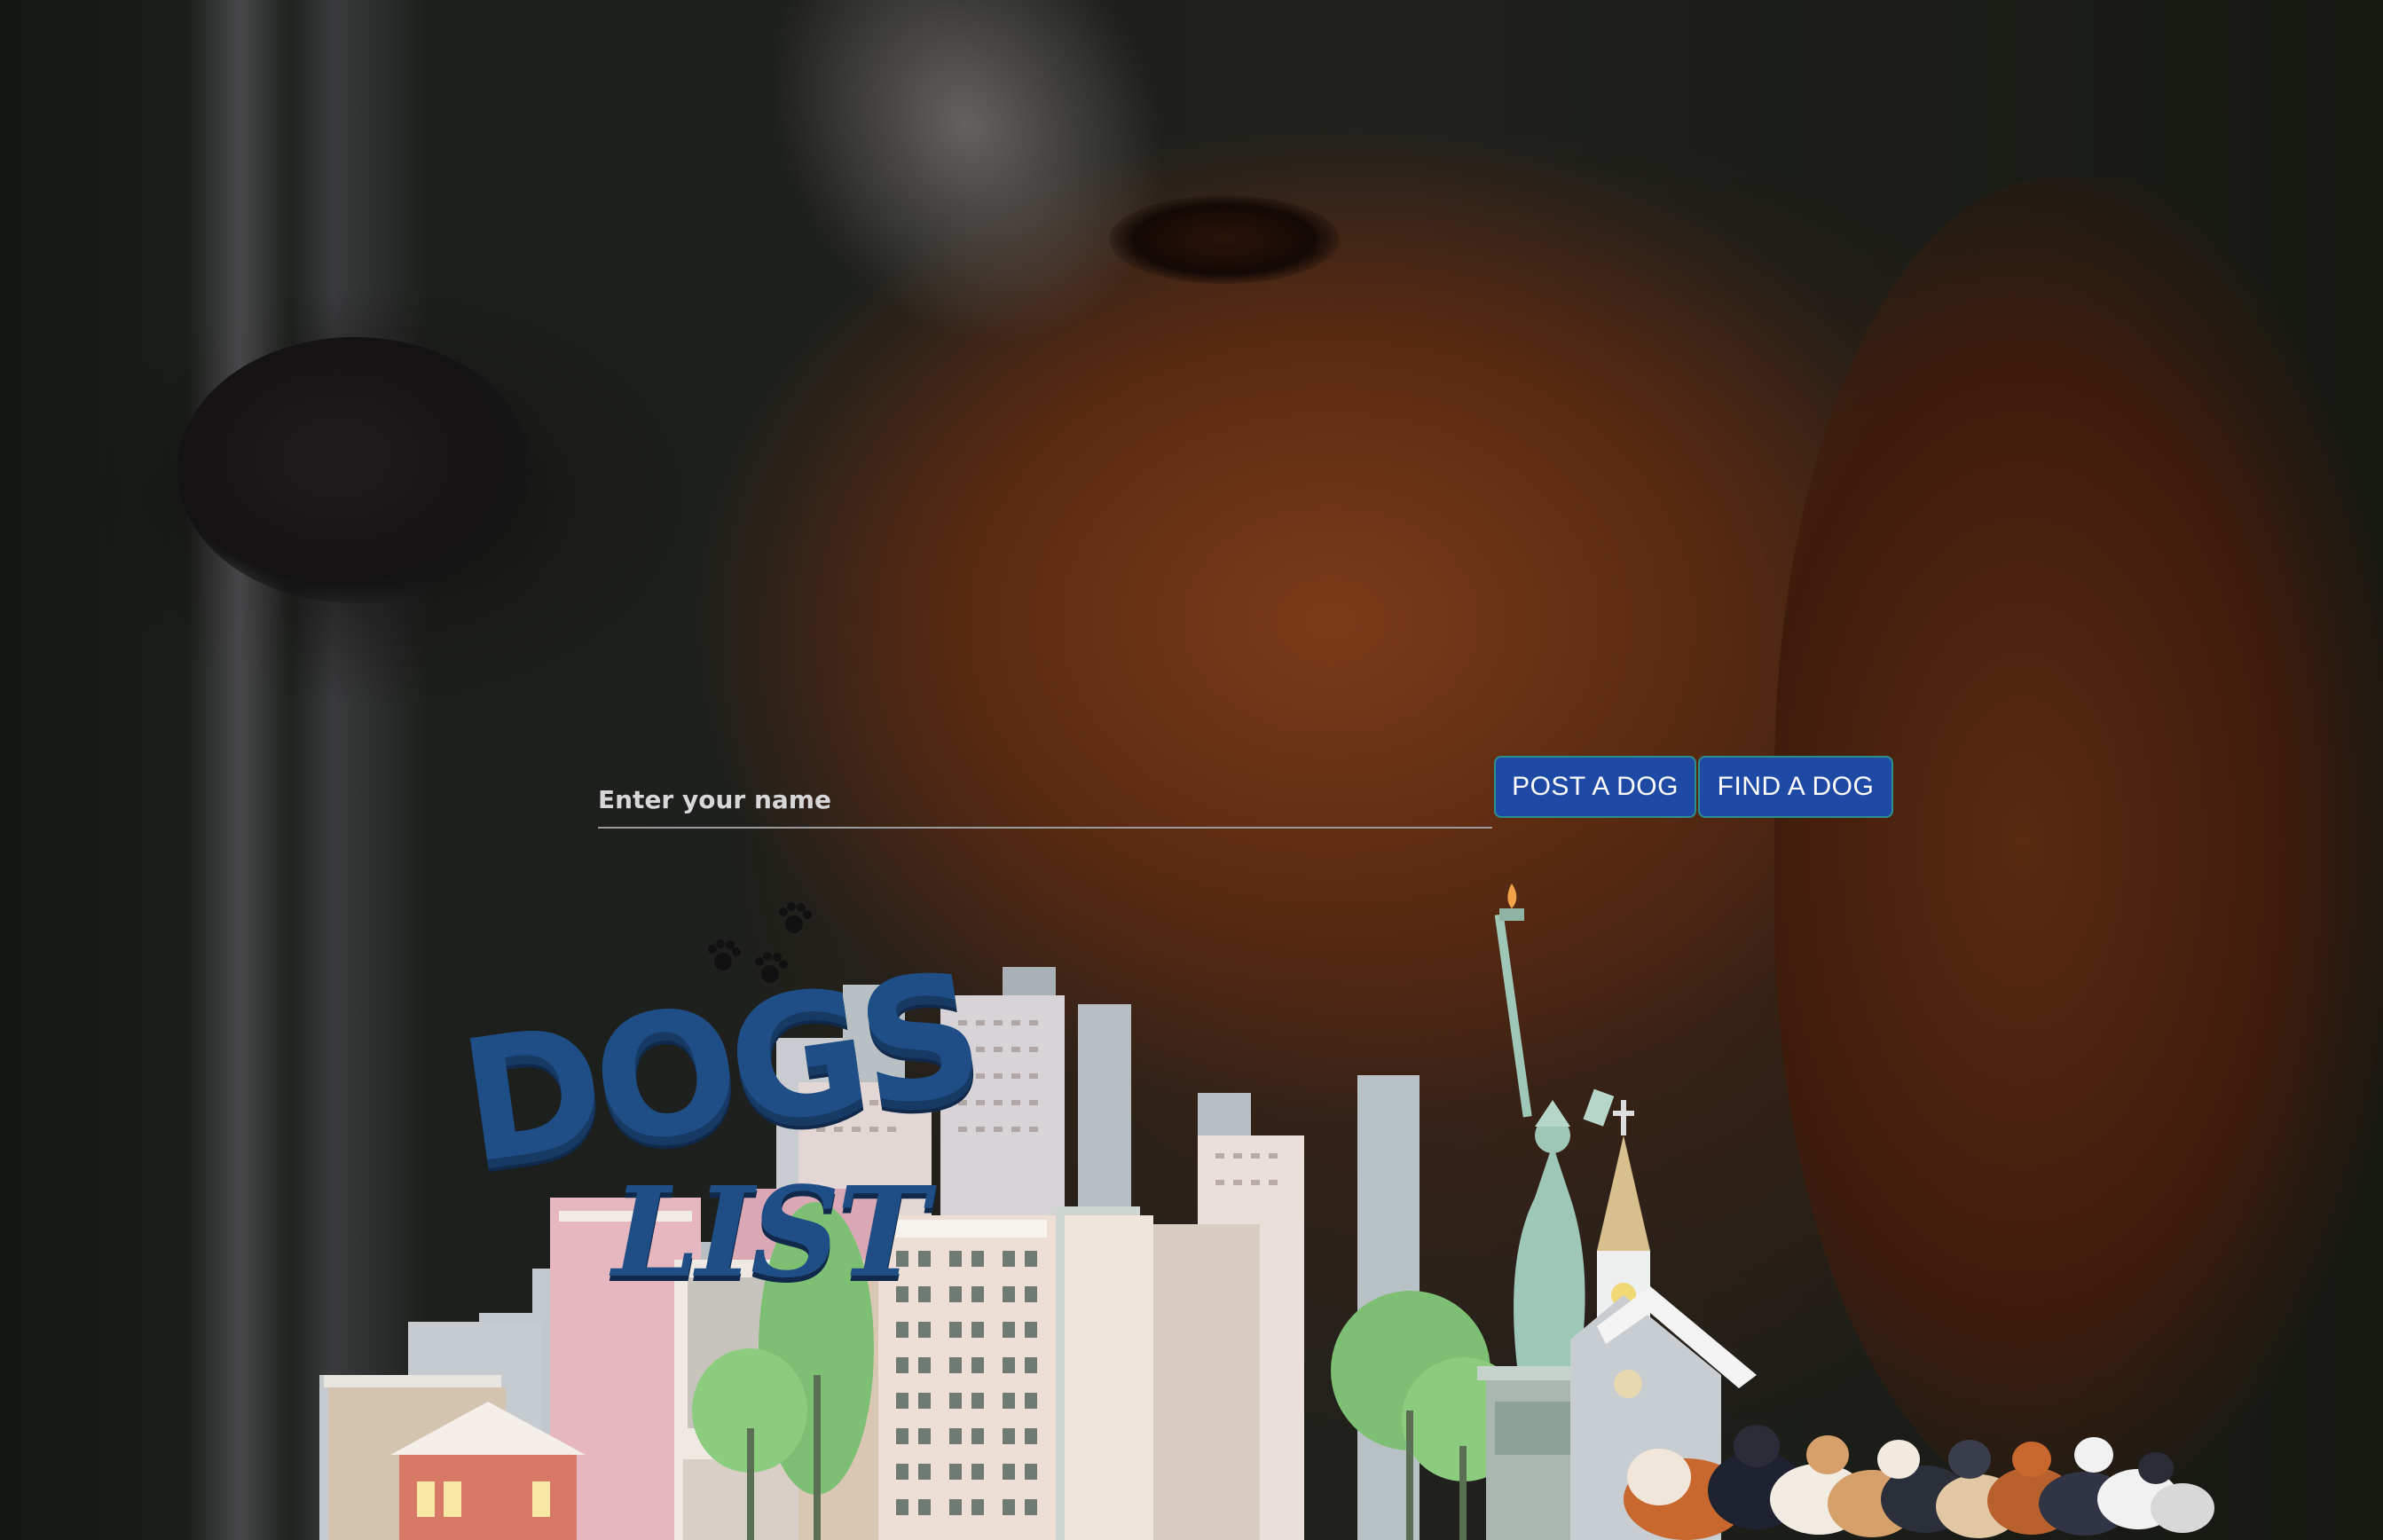 The width and height of the screenshot is (2383, 1540). I want to click on name-form: POST A DOG FIND A DOG, so click(1245, 791).